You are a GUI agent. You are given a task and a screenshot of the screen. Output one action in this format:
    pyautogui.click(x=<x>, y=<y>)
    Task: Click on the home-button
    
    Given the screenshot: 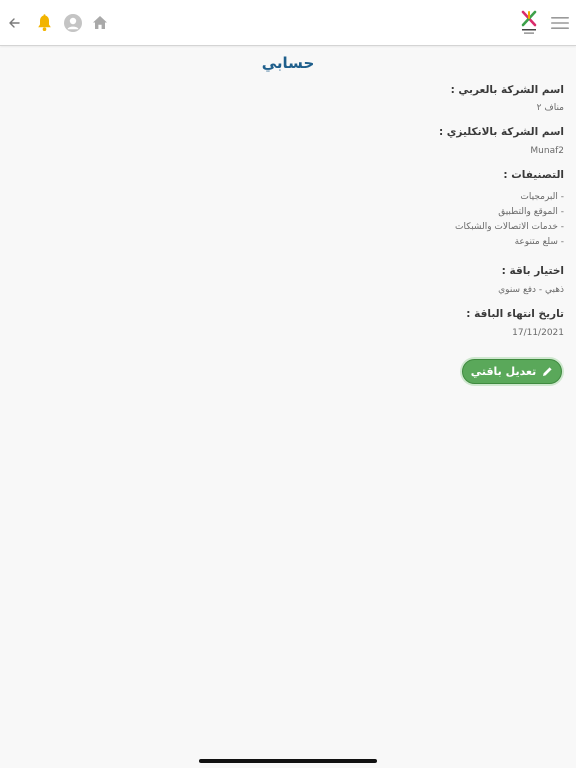 What is the action you would take?
    pyautogui.click(x=100, y=22)
    